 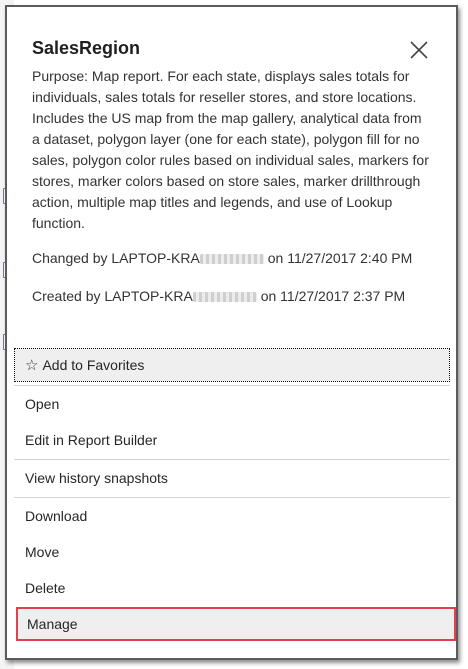 I want to click on created-by-suffix: on 11/27/2017 2:37 PM, so click(x=333, y=296).